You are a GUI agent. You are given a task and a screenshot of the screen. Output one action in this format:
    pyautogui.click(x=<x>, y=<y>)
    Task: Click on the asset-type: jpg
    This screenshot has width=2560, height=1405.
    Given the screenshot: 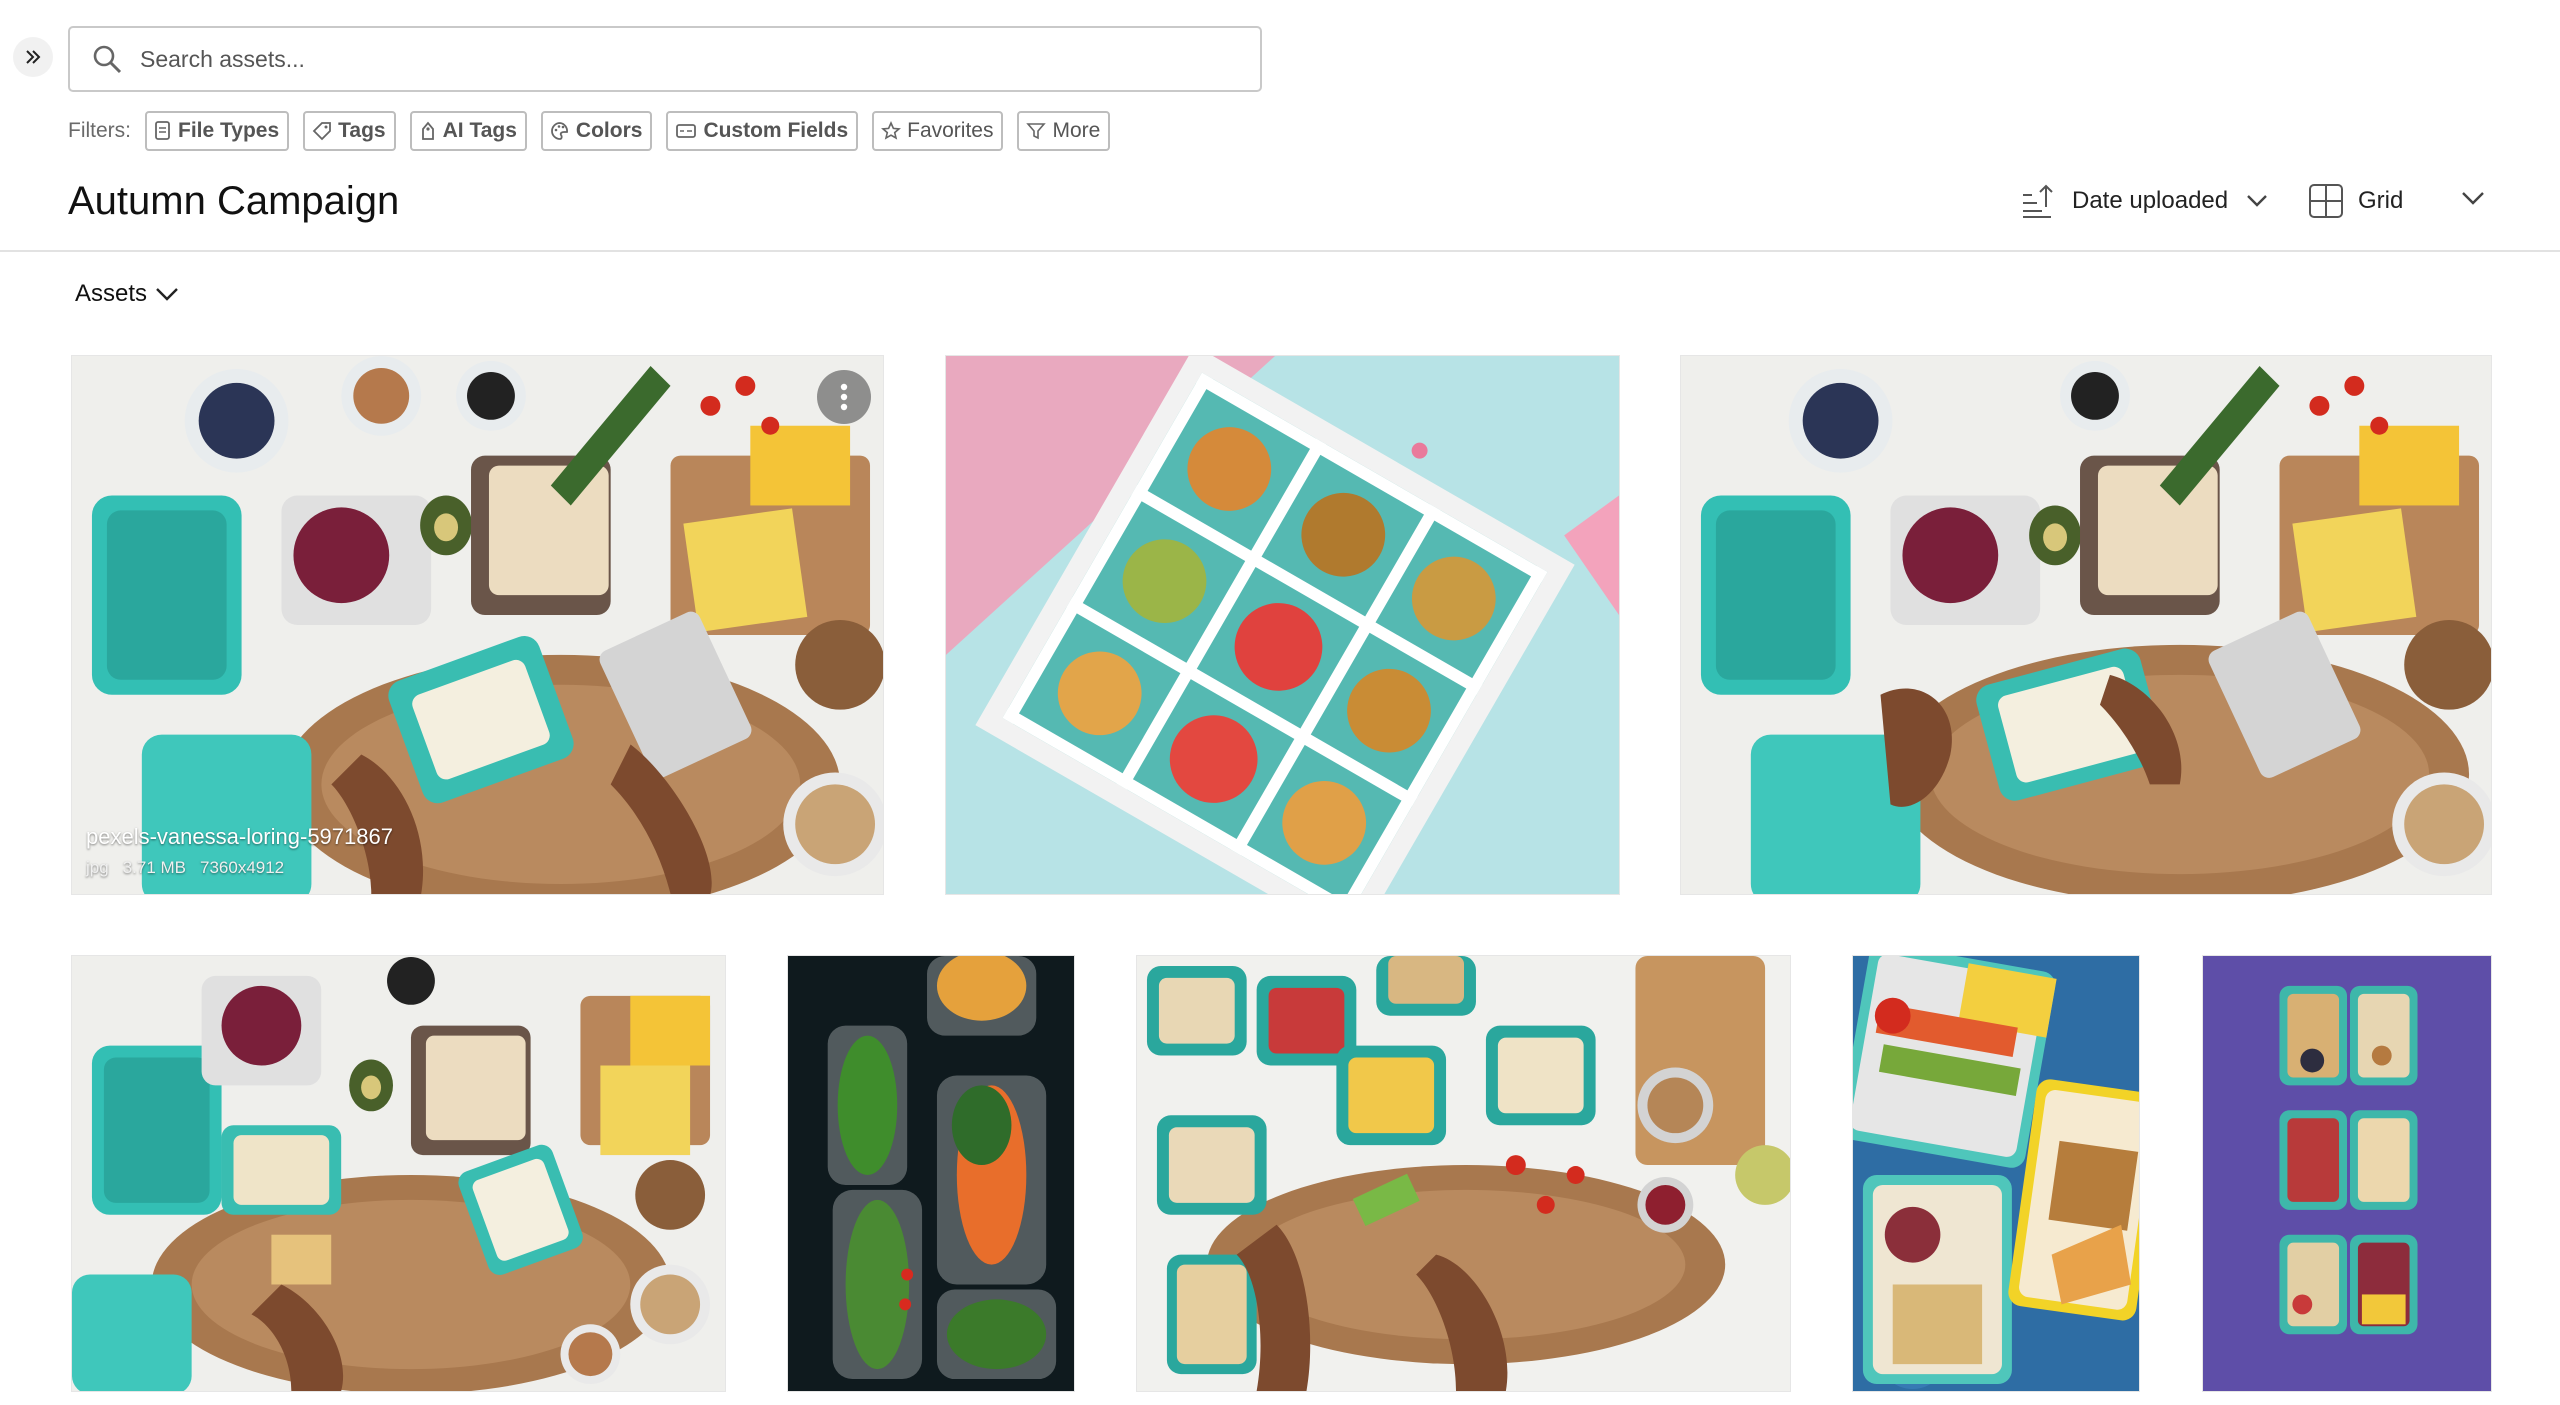 What is the action you would take?
    pyautogui.click(x=97, y=867)
    